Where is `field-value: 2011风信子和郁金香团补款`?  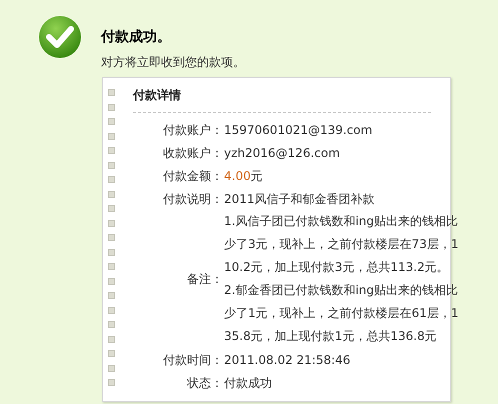 field-value: 2011风信子和郁金香团补款 is located at coordinates (299, 199).